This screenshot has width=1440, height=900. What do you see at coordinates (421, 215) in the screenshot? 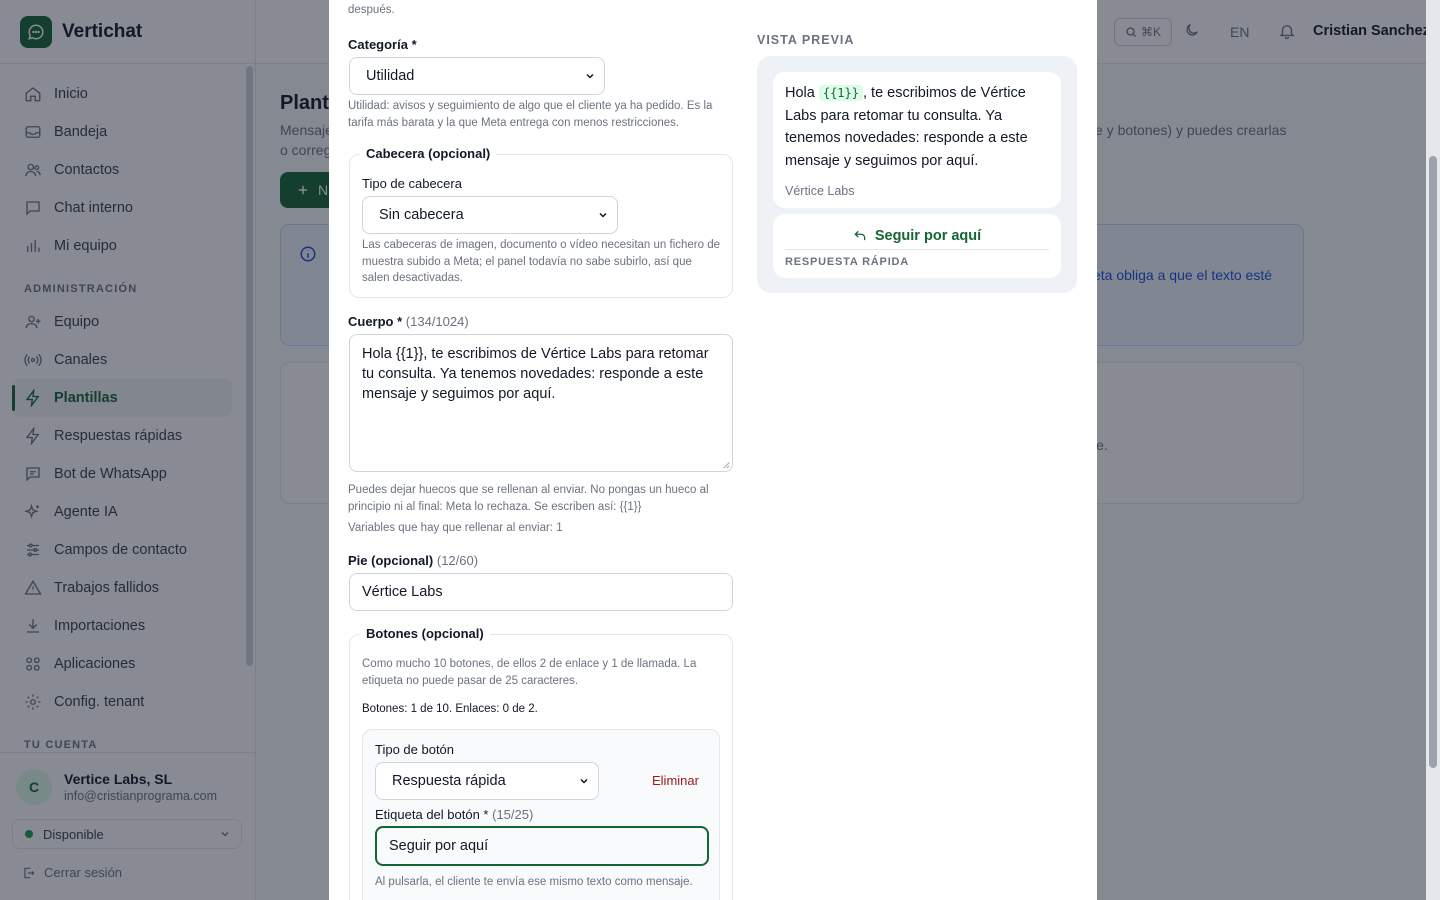
I see `header-type-value: Sin cabecera` at bounding box center [421, 215].